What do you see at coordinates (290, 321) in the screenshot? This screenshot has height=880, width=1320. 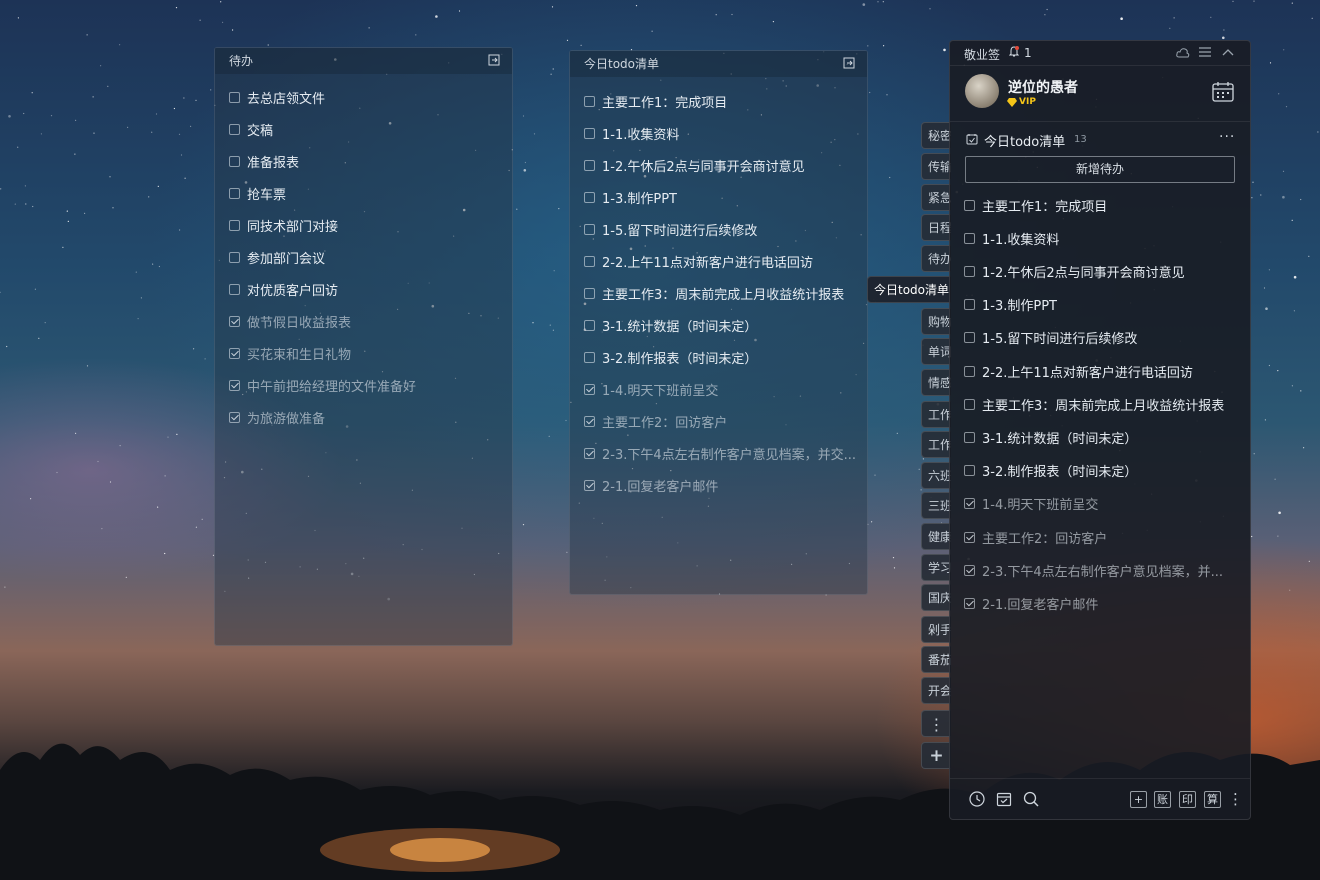 I see `todo-item: 做节假日收益报表` at bounding box center [290, 321].